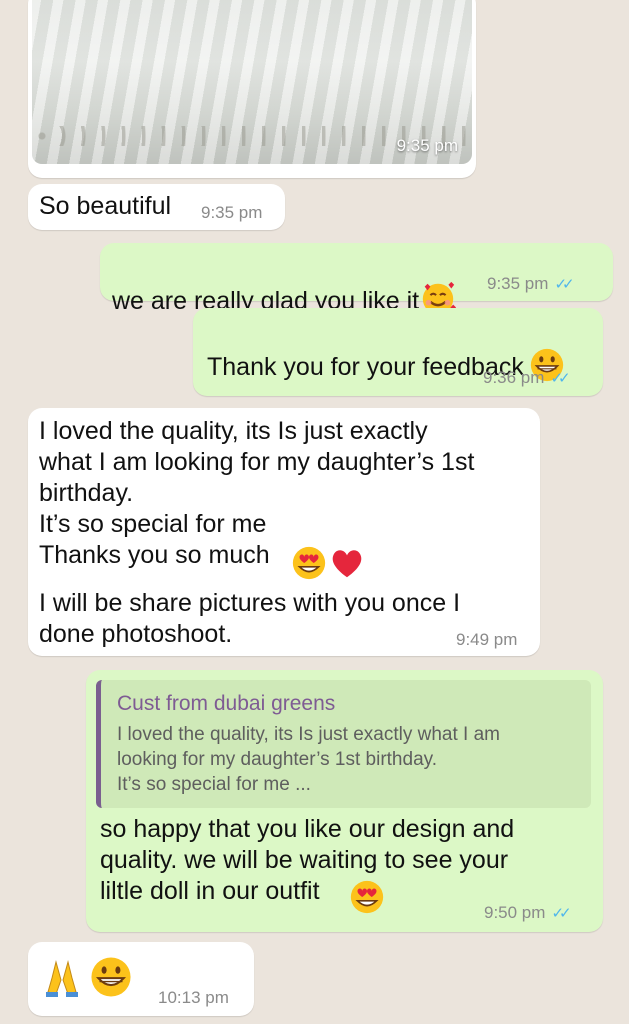 The width and height of the screenshot is (629, 1024). Describe the element at coordinates (356, 279) in the screenshot. I see `outgoing-message: we are really glad you like it 9:35 pm ✓✓` at that location.